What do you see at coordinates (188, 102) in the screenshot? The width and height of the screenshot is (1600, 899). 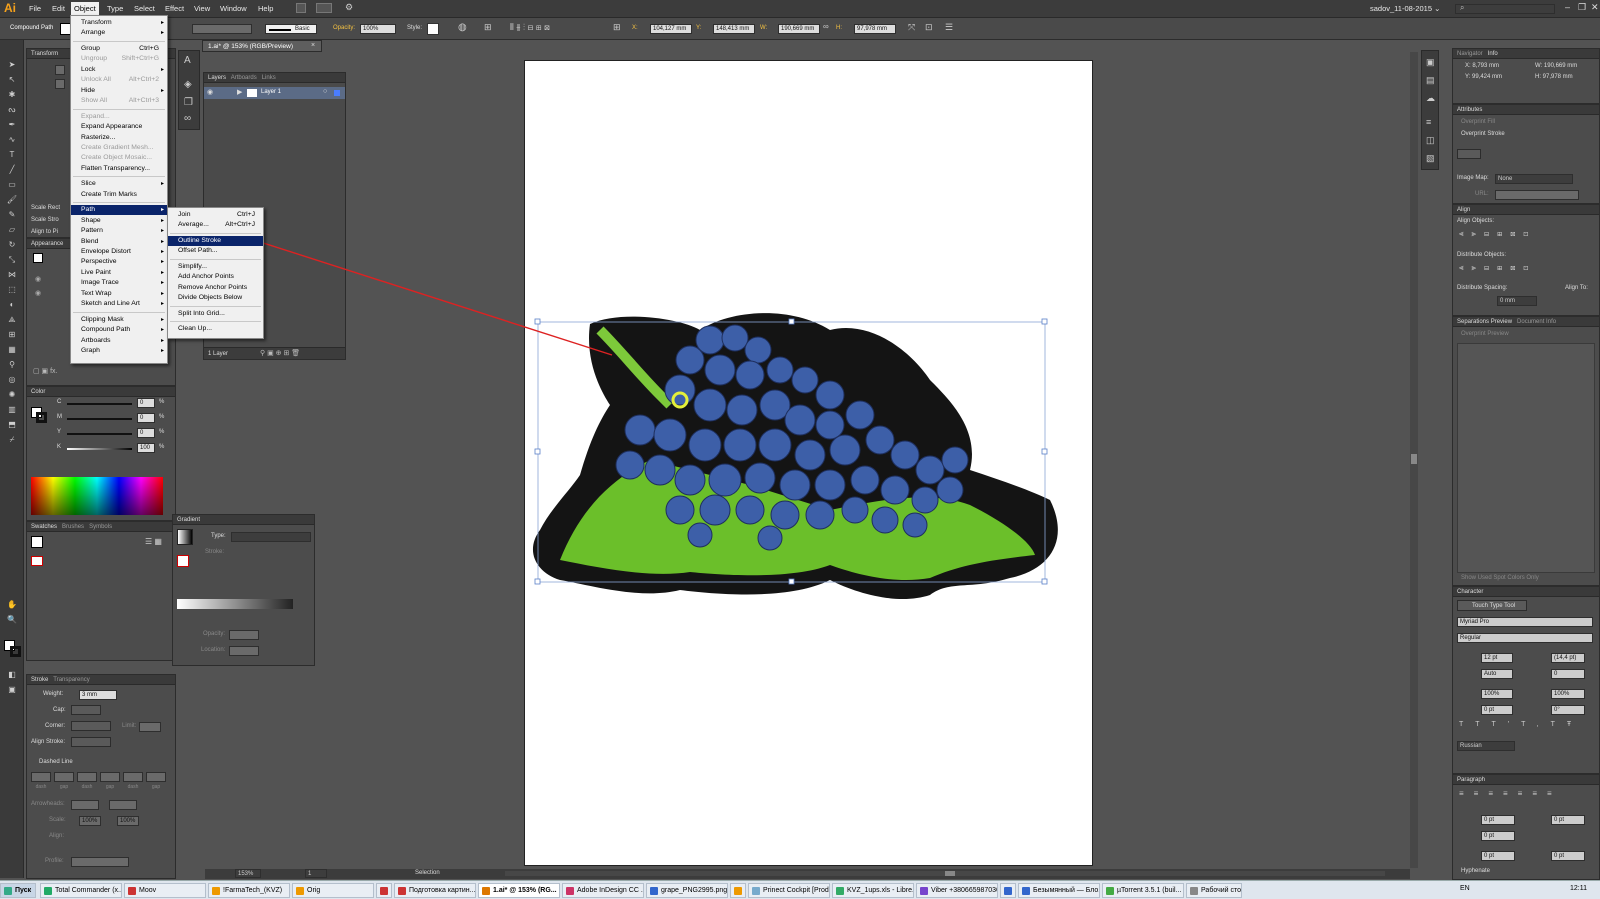 I see `artboards-panel-icon: ❐` at bounding box center [188, 102].